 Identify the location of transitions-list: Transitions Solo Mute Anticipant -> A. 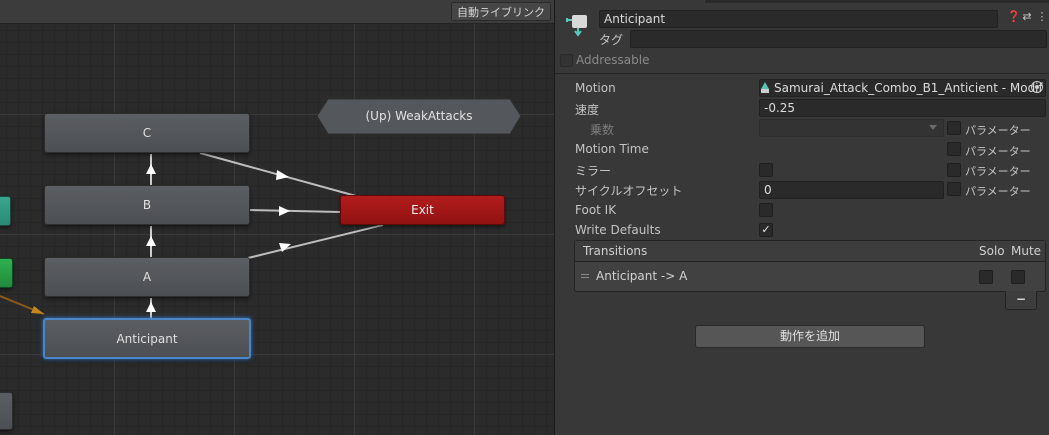
(810, 266).